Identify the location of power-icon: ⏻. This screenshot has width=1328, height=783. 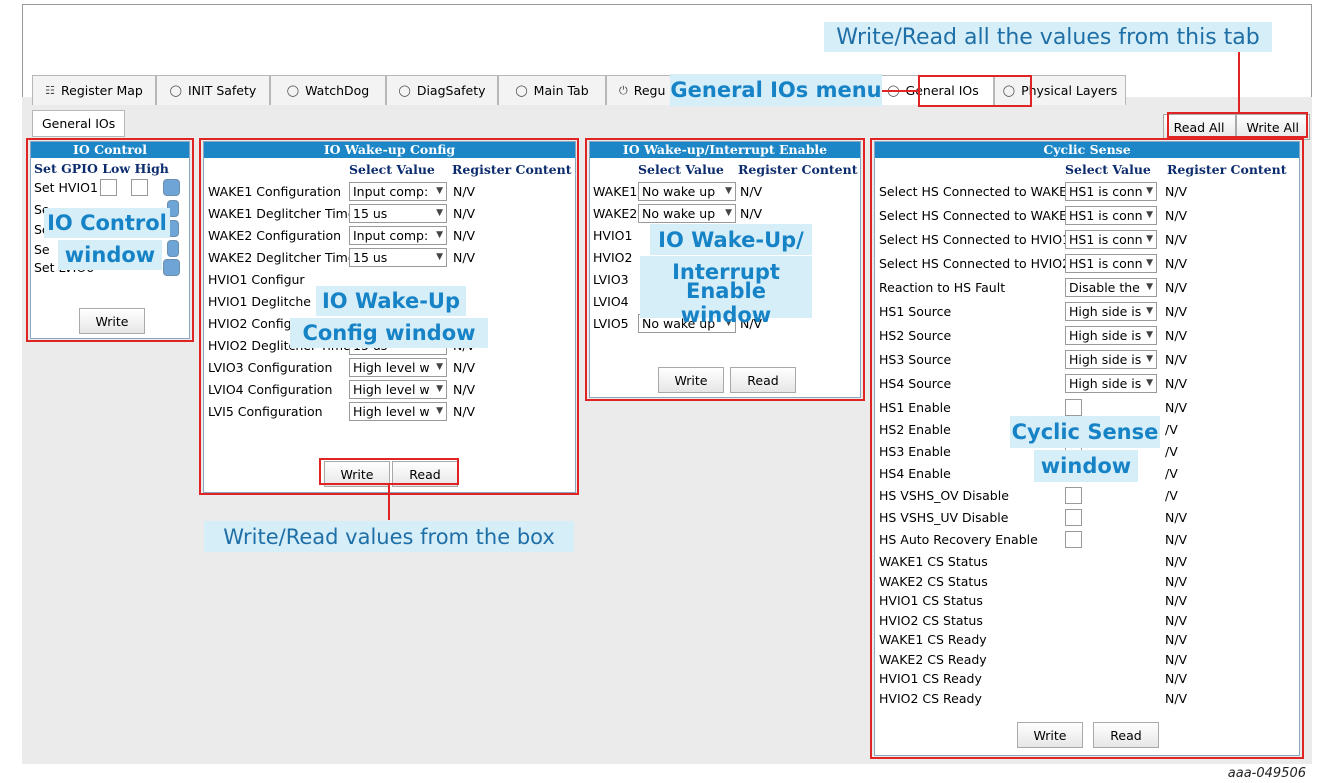
(623, 90).